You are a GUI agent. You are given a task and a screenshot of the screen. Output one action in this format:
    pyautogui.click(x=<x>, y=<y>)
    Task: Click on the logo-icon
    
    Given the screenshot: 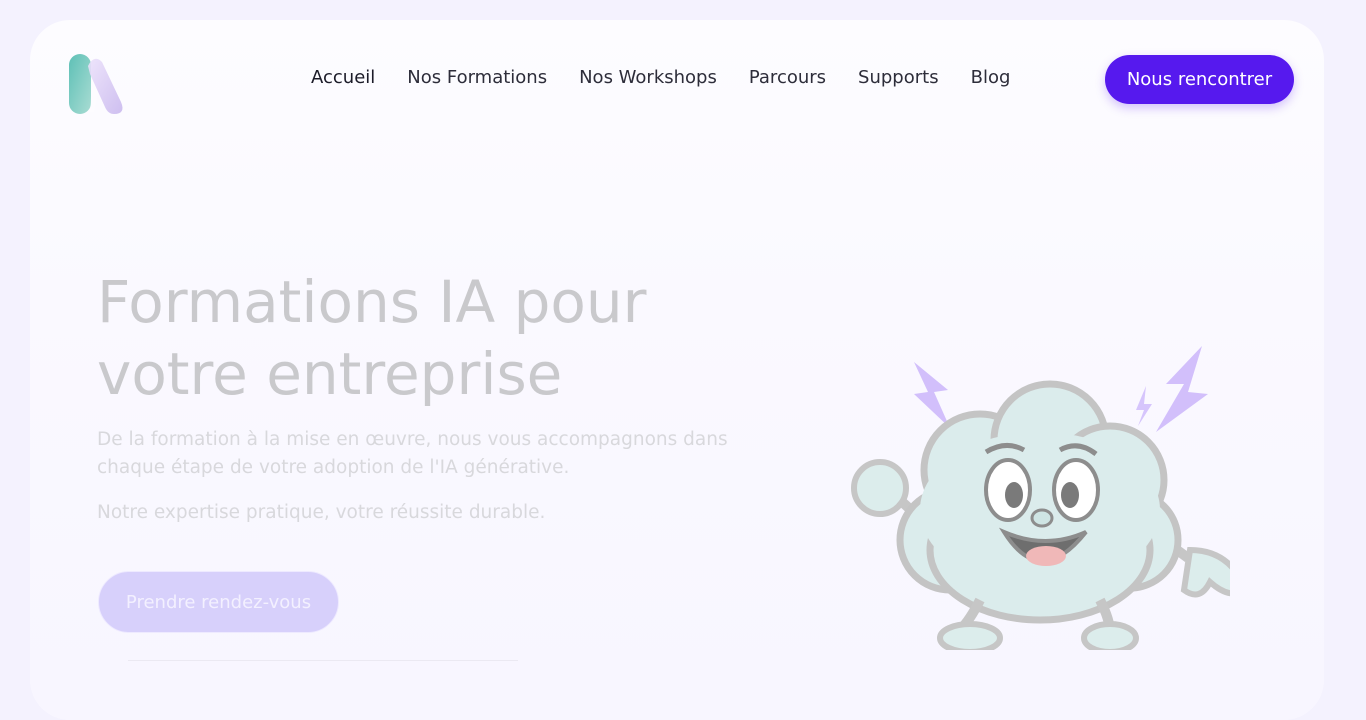 What is the action you would take?
    pyautogui.click(x=97, y=84)
    